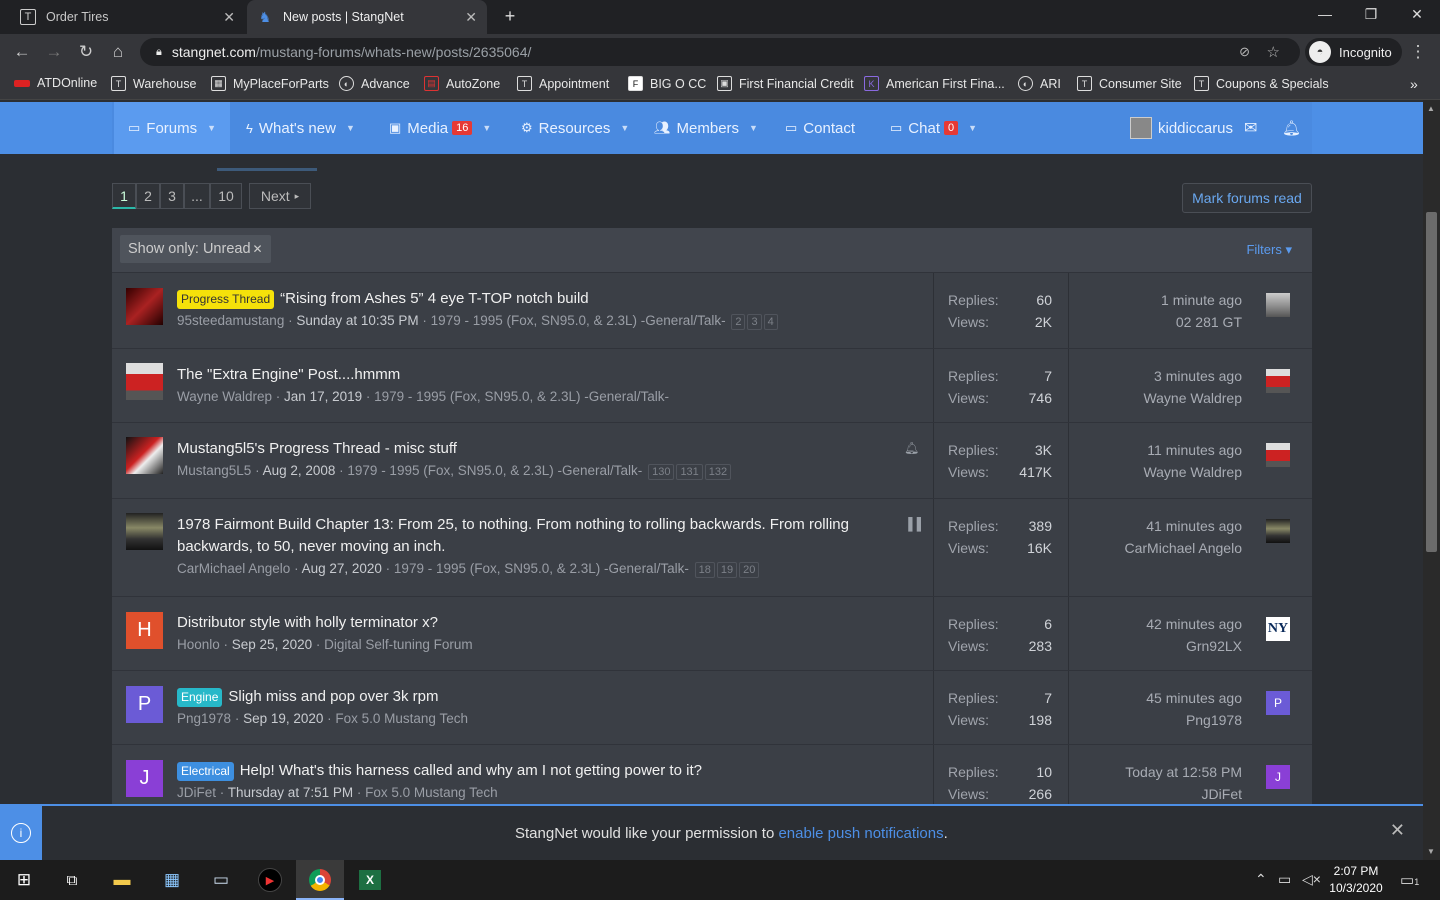 The width and height of the screenshot is (1440, 900). I want to click on nav-media: ▣ Media 16 ▼, so click(440, 128).